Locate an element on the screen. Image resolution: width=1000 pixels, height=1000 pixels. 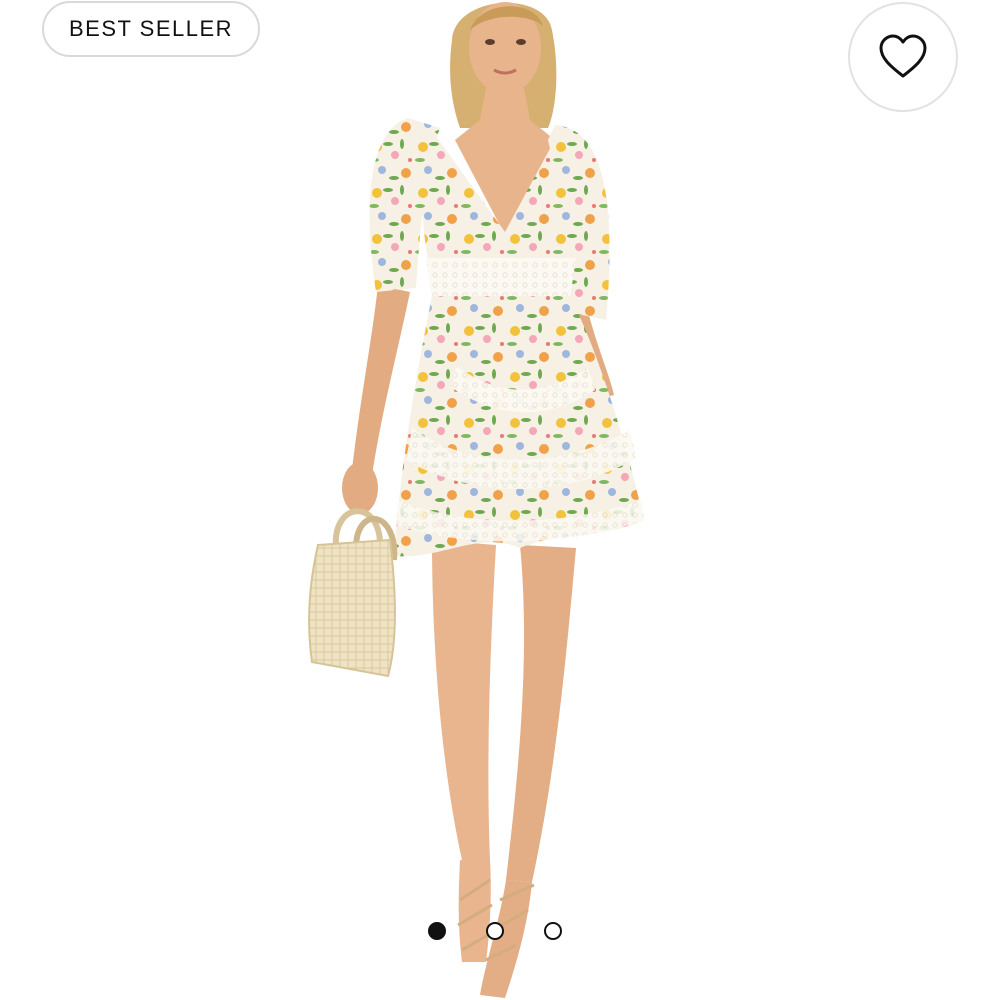
carousel-indicators is located at coordinates (495, 931).